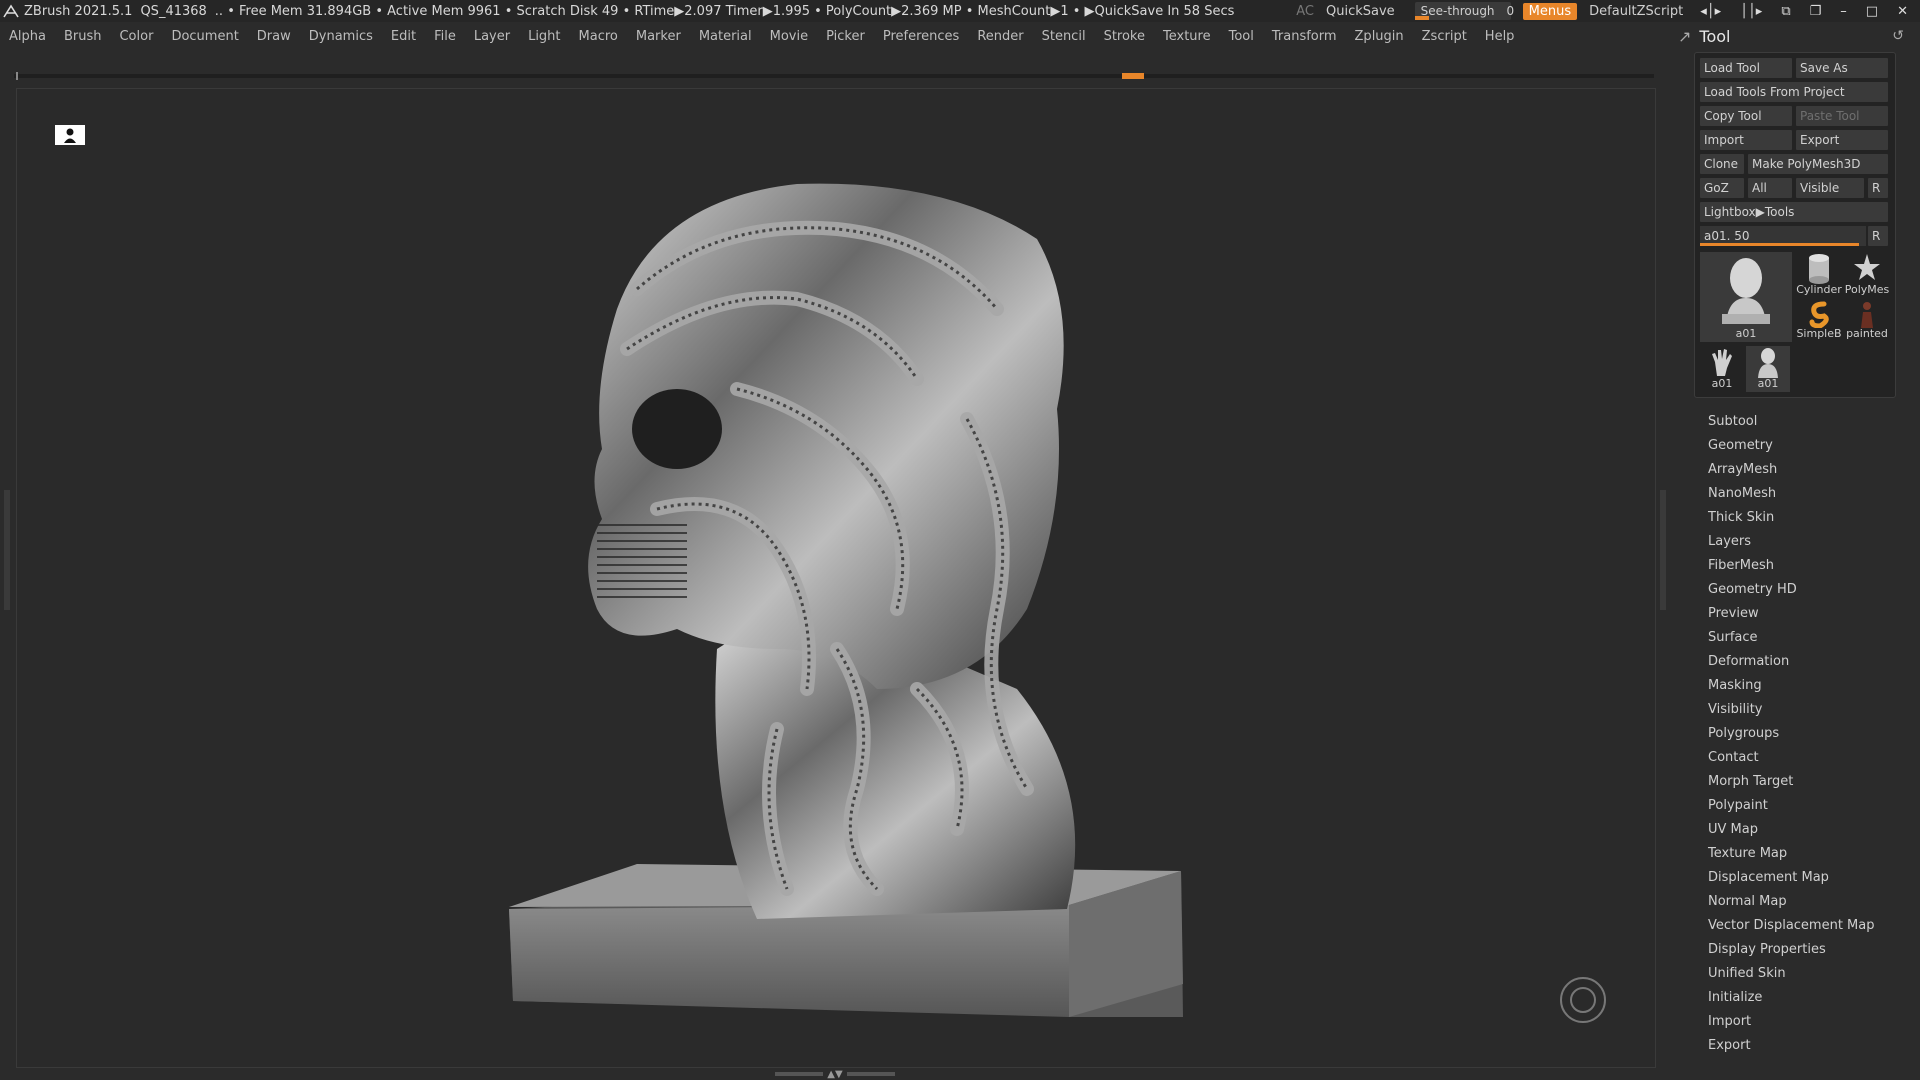 This screenshot has height=1080, width=1920. Describe the element at coordinates (1583, 1000) in the screenshot. I see `navigation-gizmo-icon` at that location.